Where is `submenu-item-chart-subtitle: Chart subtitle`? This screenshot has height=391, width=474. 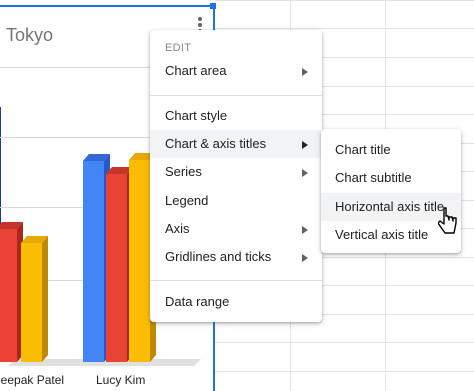
submenu-item-chart-subtitle: Chart subtitle is located at coordinates (391, 178).